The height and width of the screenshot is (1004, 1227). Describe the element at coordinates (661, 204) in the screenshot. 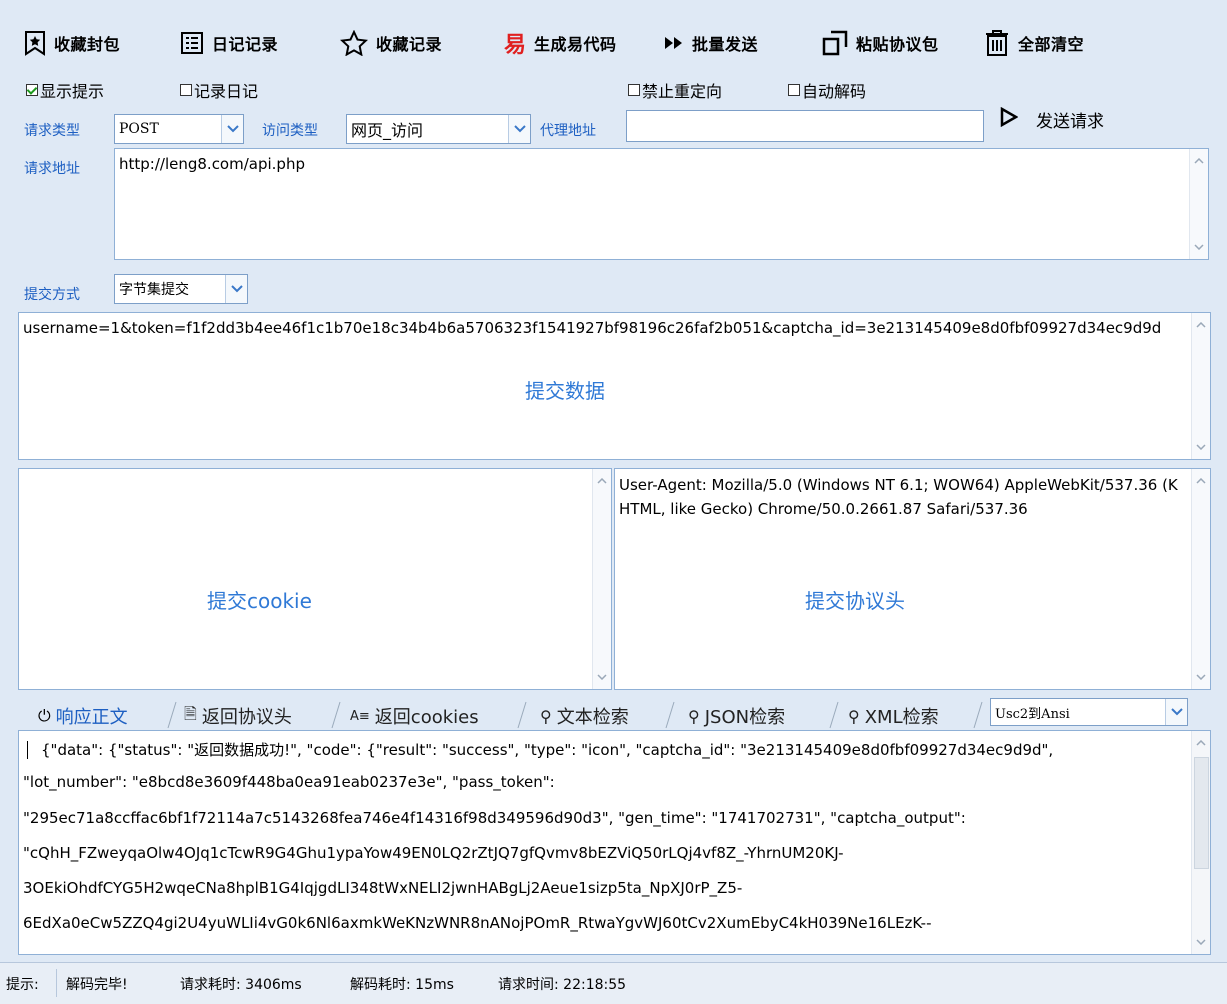

I see `url-textarea: http://leng8.com/api.php` at that location.